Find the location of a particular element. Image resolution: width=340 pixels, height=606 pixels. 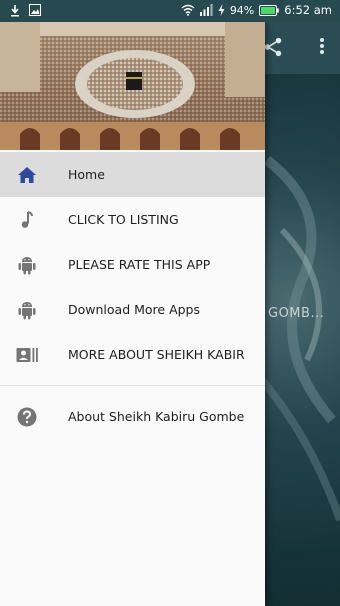

overflow-menu-icon is located at coordinates (322, 47).